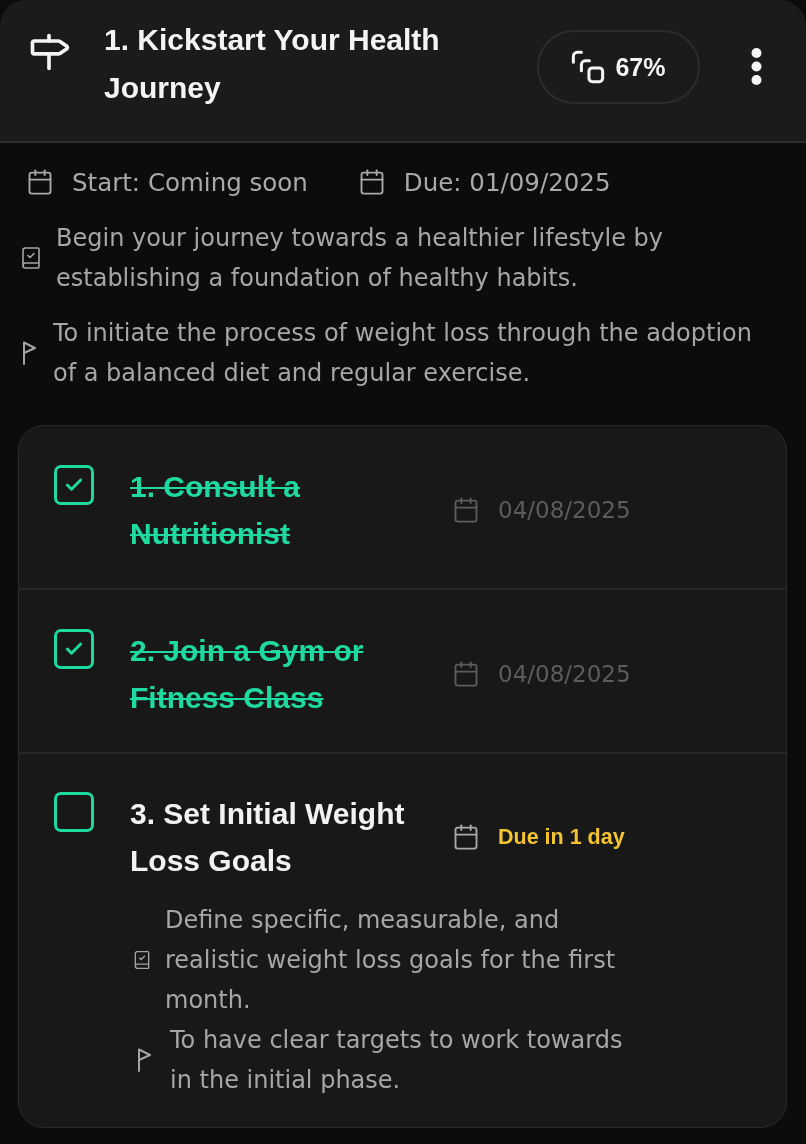  I want to click on due-date: Due: 01/09/2025, so click(507, 182).